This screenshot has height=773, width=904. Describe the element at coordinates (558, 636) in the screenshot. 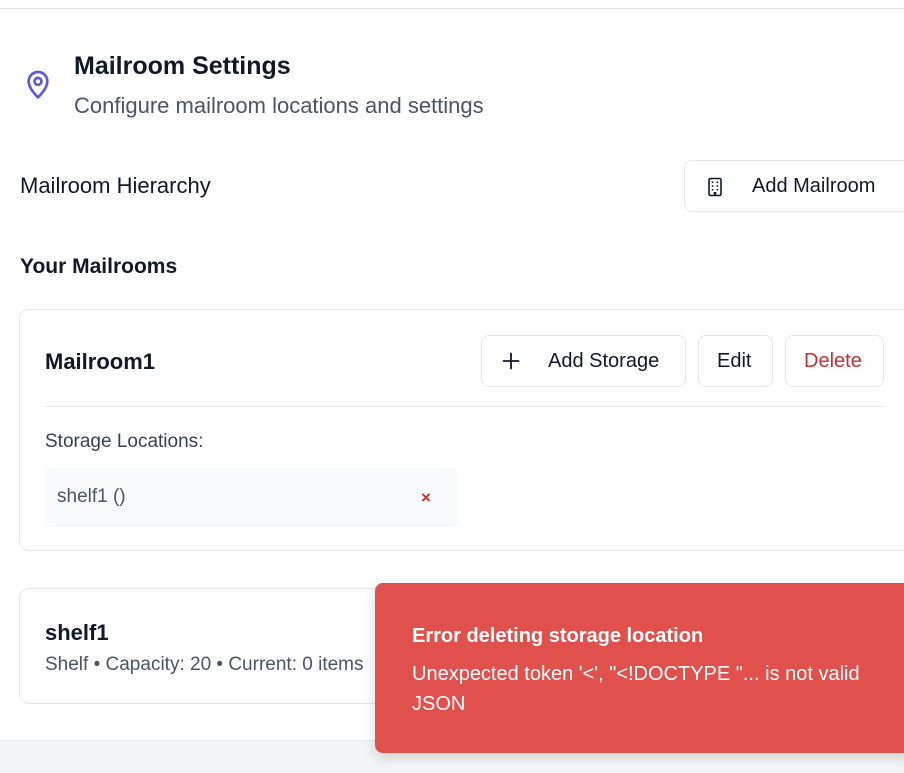

I see `toast-title: Error deleting storage location` at that location.